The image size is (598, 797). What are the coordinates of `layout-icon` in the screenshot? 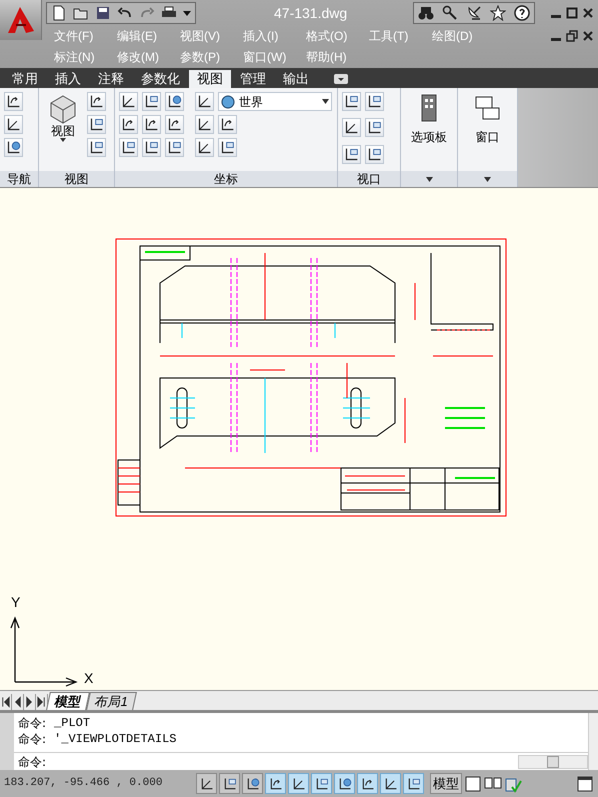 It's located at (473, 783).